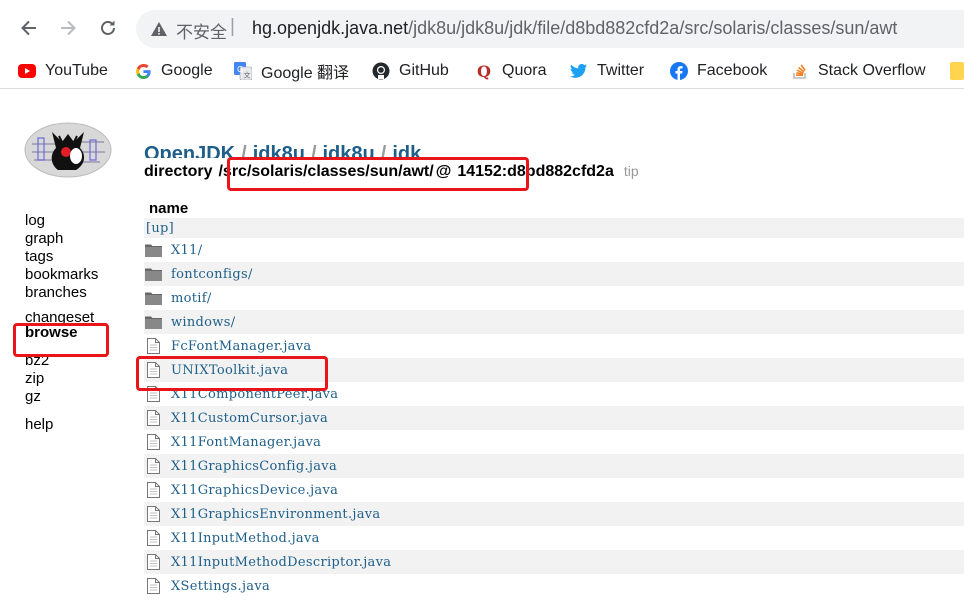 This screenshot has height=609, width=964. I want to click on quora-icon: Q, so click(484, 71).